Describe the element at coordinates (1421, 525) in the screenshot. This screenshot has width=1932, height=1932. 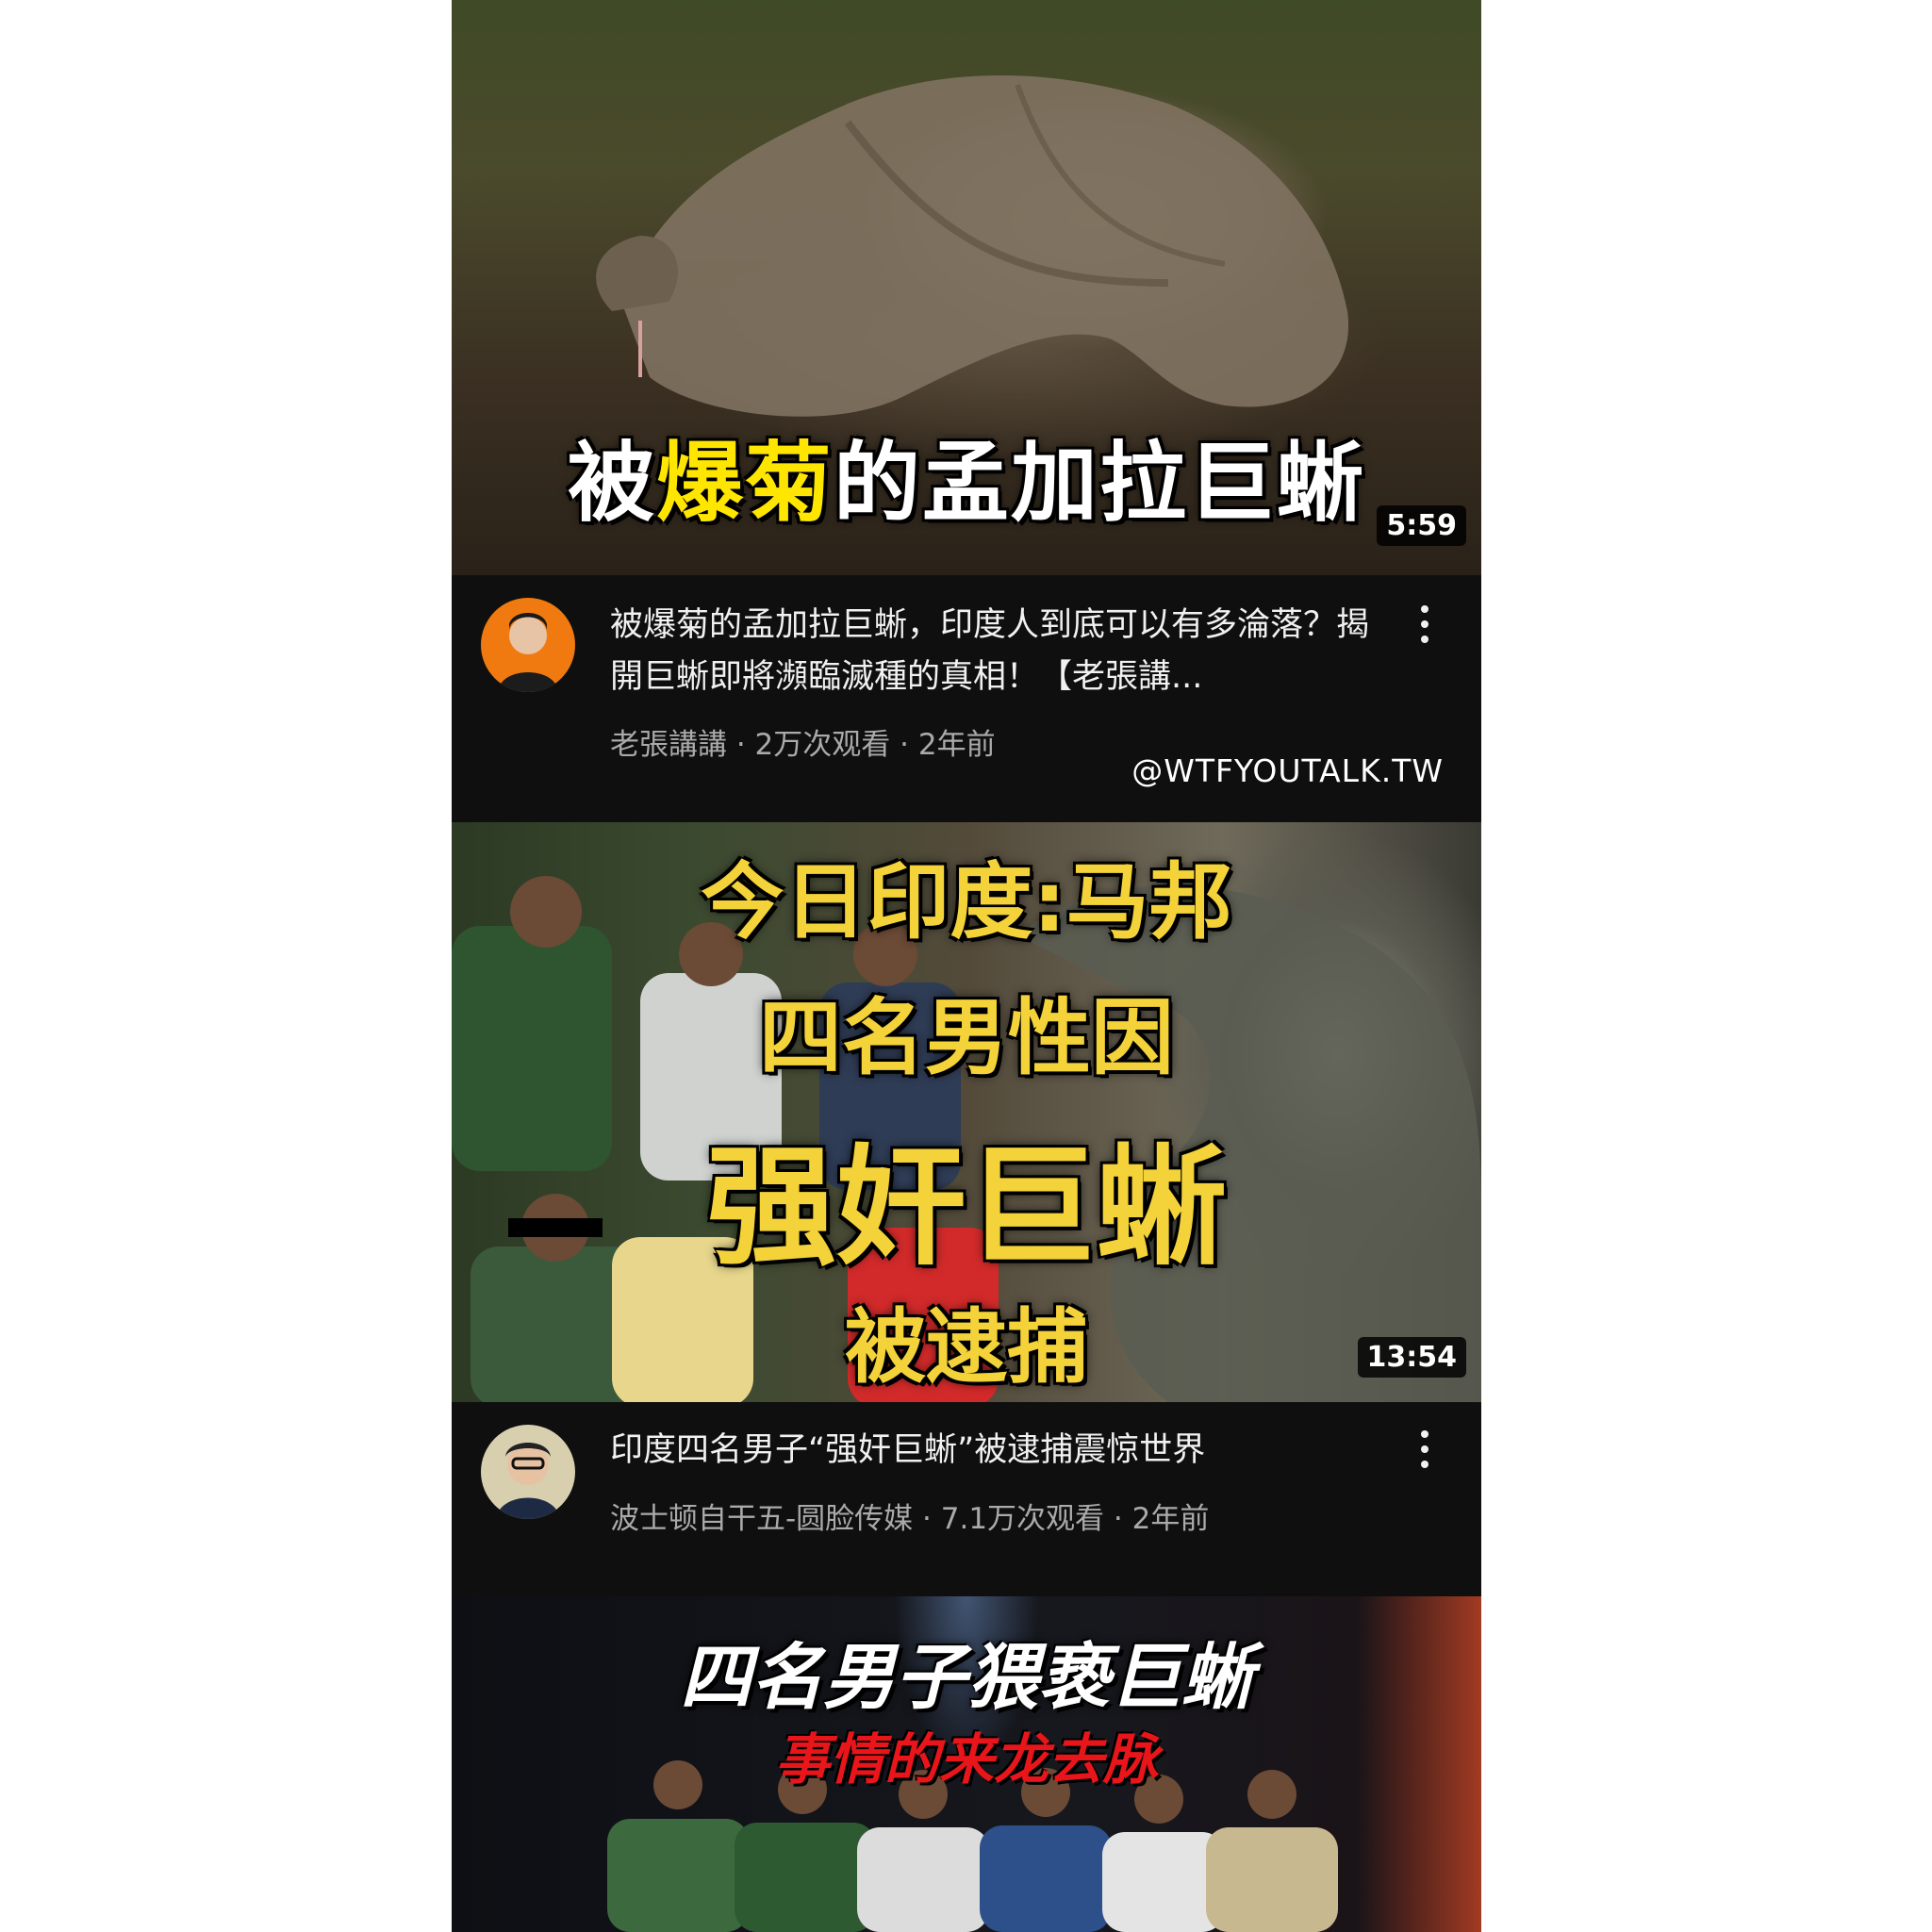
I see `duration-badge: 5:59` at that location.